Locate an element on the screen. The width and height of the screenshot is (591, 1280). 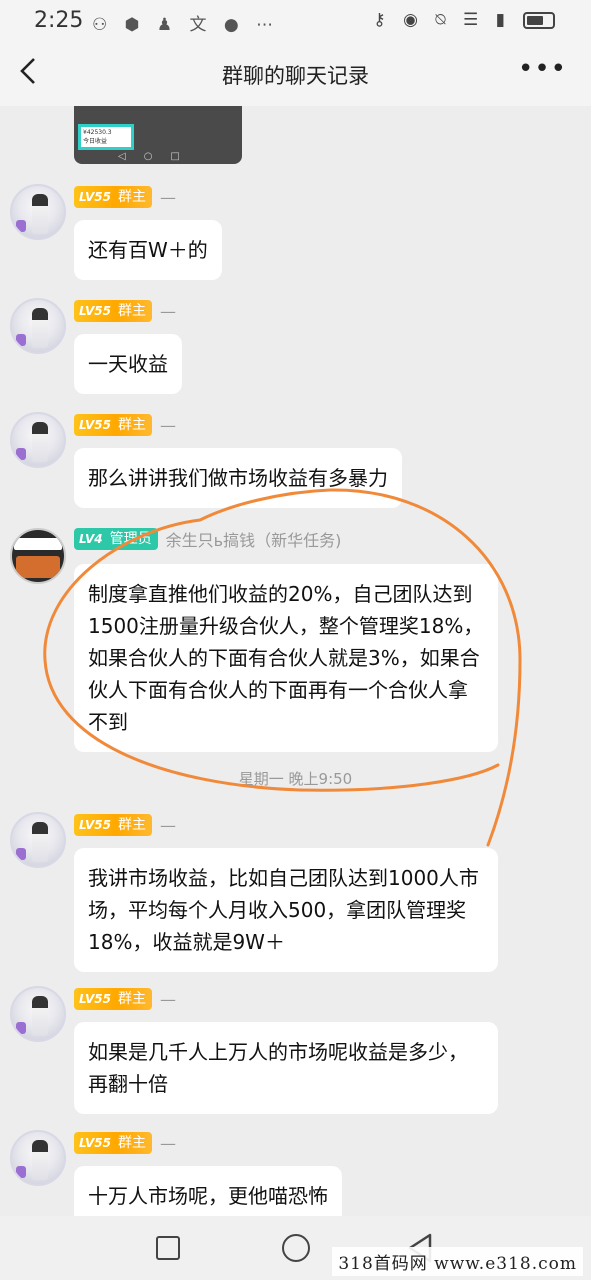
more-menu-button: ••• is located at coordinates (542, 69).